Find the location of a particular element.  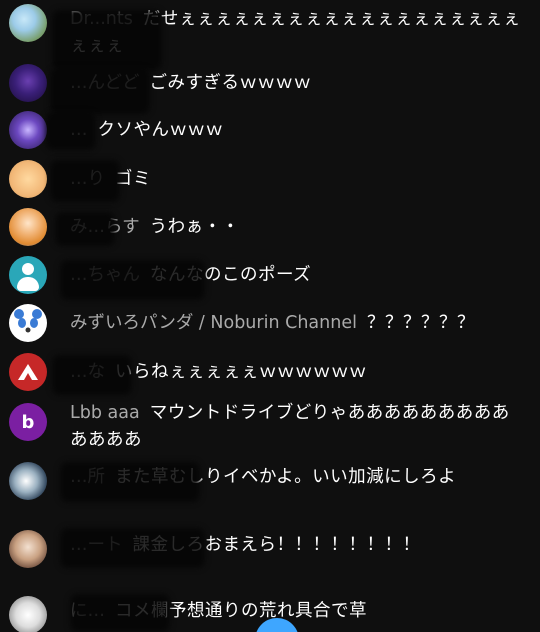

message-text: 課金しろおまえら！！！！！！！！ is located at coordinates (276, 545).